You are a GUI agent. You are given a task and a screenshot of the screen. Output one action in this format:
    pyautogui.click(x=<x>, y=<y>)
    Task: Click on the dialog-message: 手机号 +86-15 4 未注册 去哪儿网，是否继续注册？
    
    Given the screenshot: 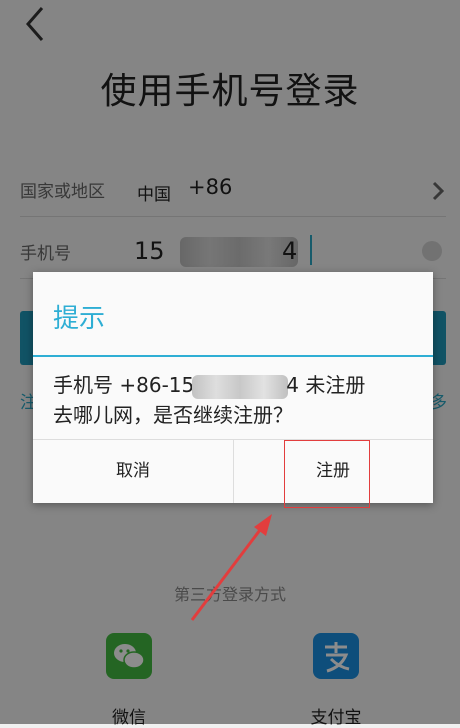 What is the action you would take?
    pyautogui.click(x=238, y=400)
    